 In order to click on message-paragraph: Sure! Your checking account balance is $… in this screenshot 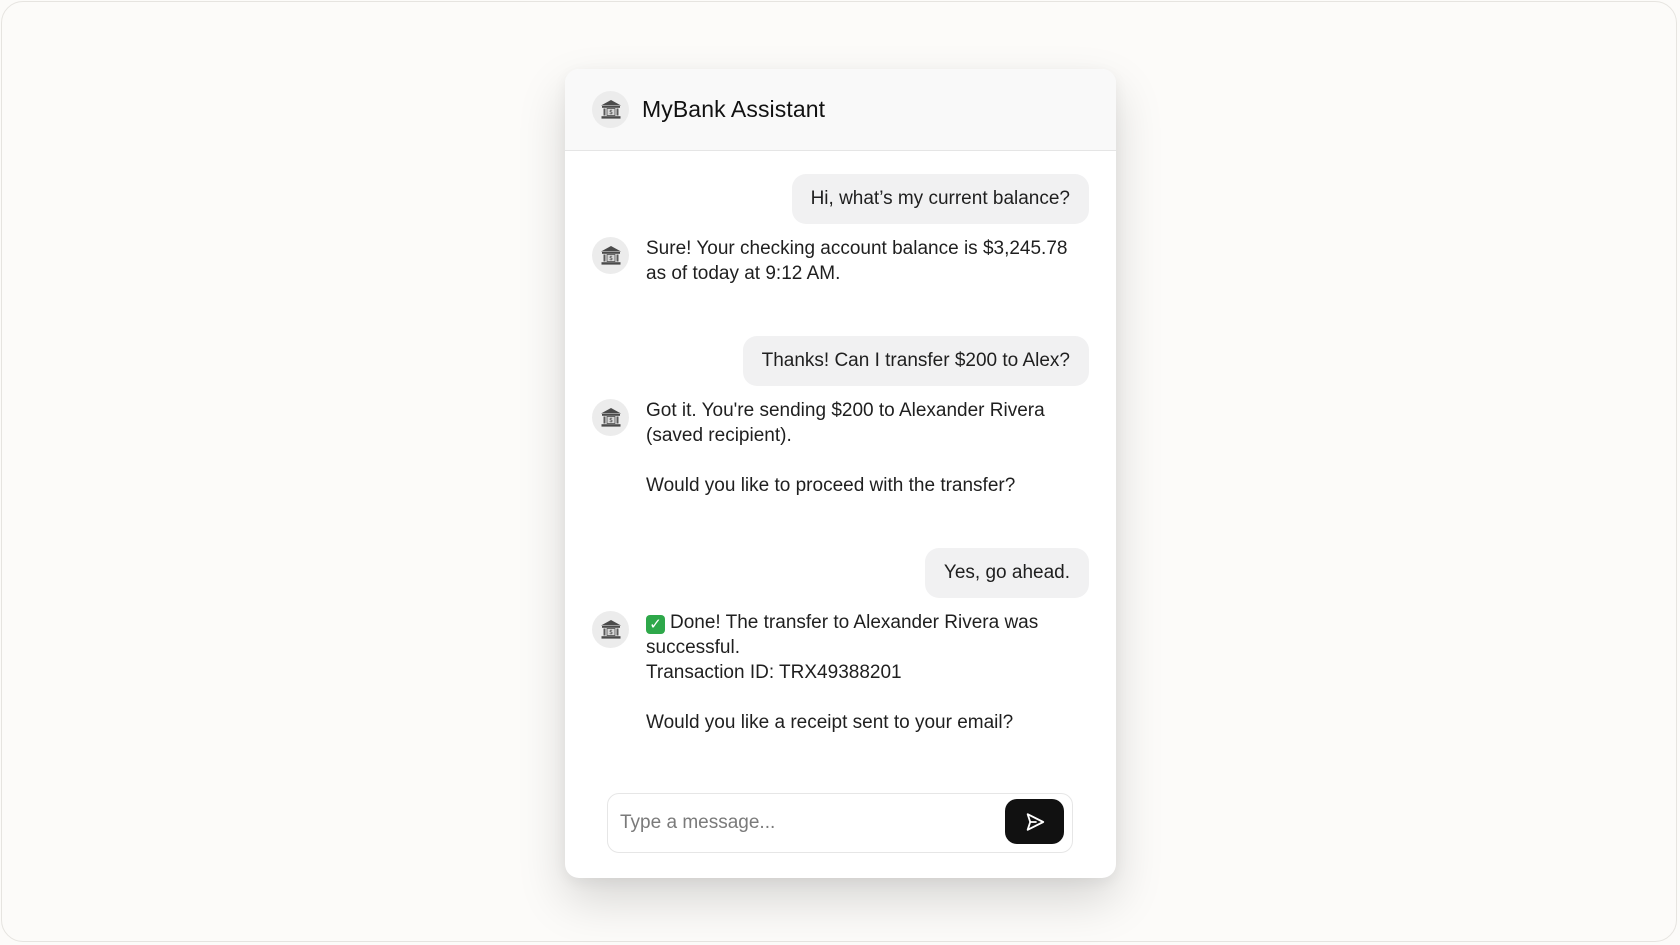, I will do `click(857, 261)`.